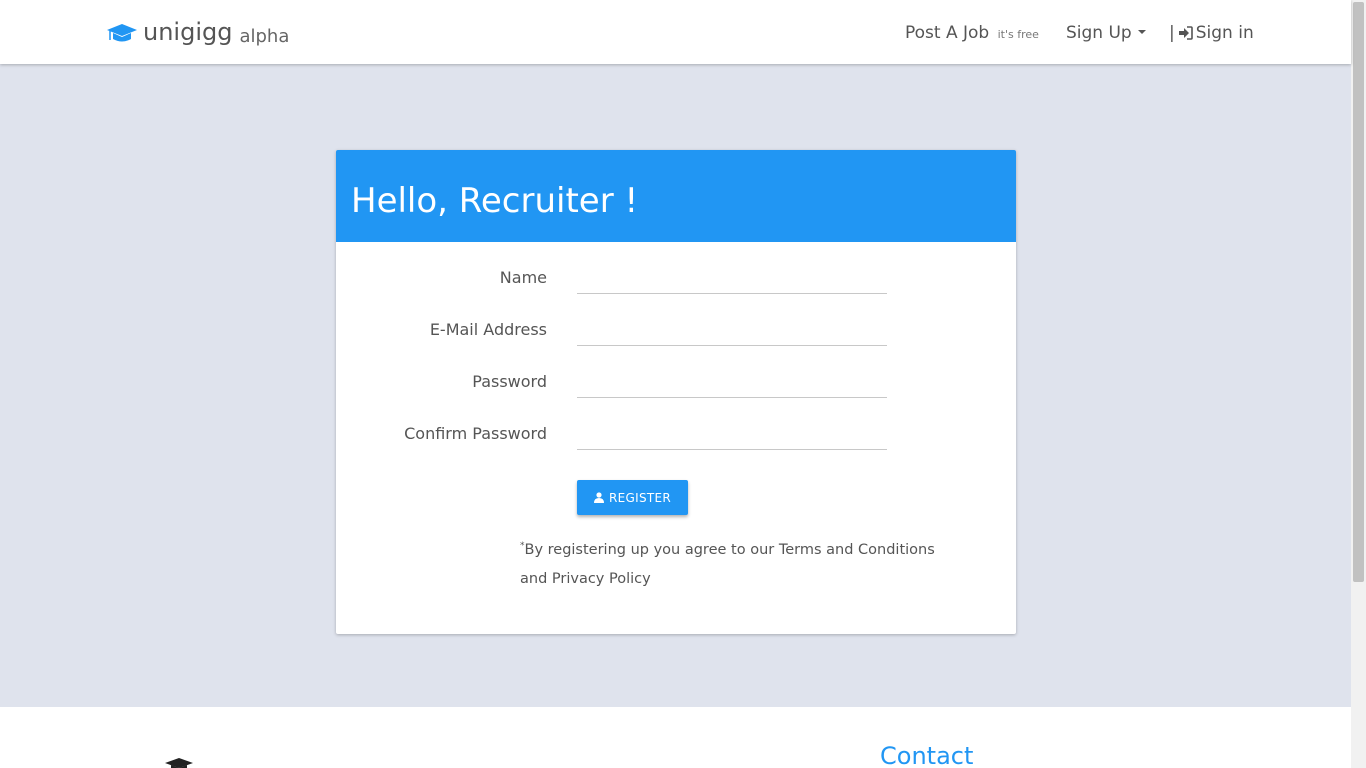 This screenshot has height=768, width=1366. I want to click on name-row: Name, so click(676, 278).